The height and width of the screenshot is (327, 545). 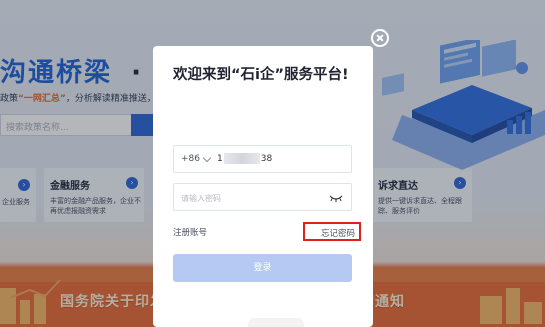 I want to click on phone-prefix: 1, so click(x=220, y=159).